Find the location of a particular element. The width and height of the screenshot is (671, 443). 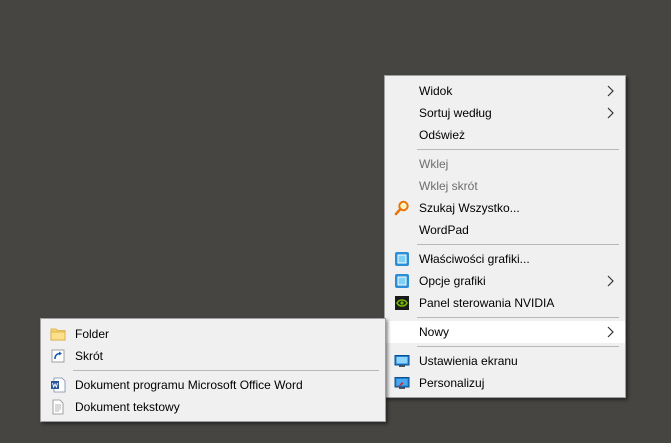

menu-item-label: Dokument programu Microsoft Office Word is located at coordinates (189, 385).